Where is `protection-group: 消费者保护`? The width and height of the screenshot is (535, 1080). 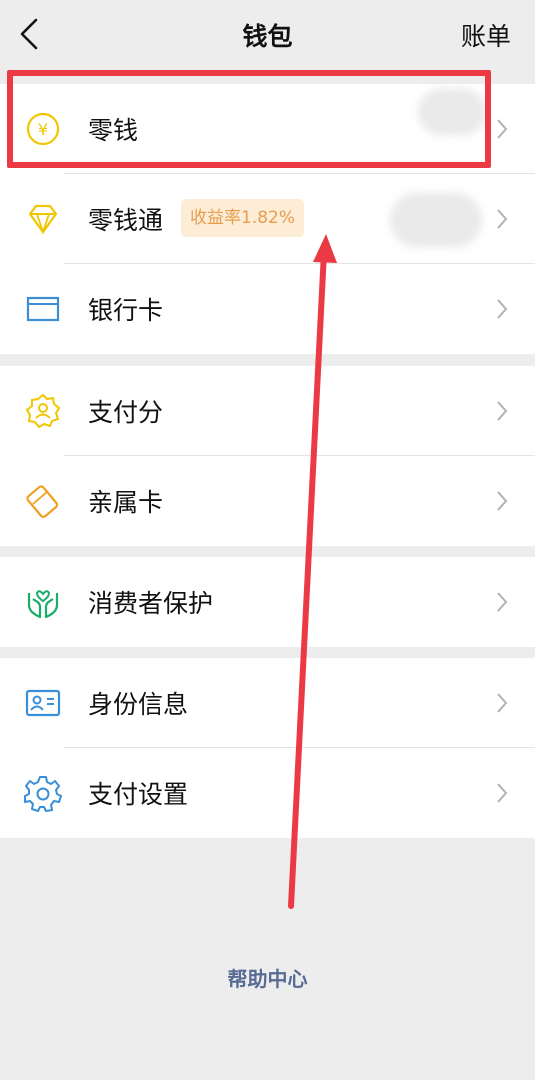 protection-group: 消费者保护 is located at coordinates (267, 602).